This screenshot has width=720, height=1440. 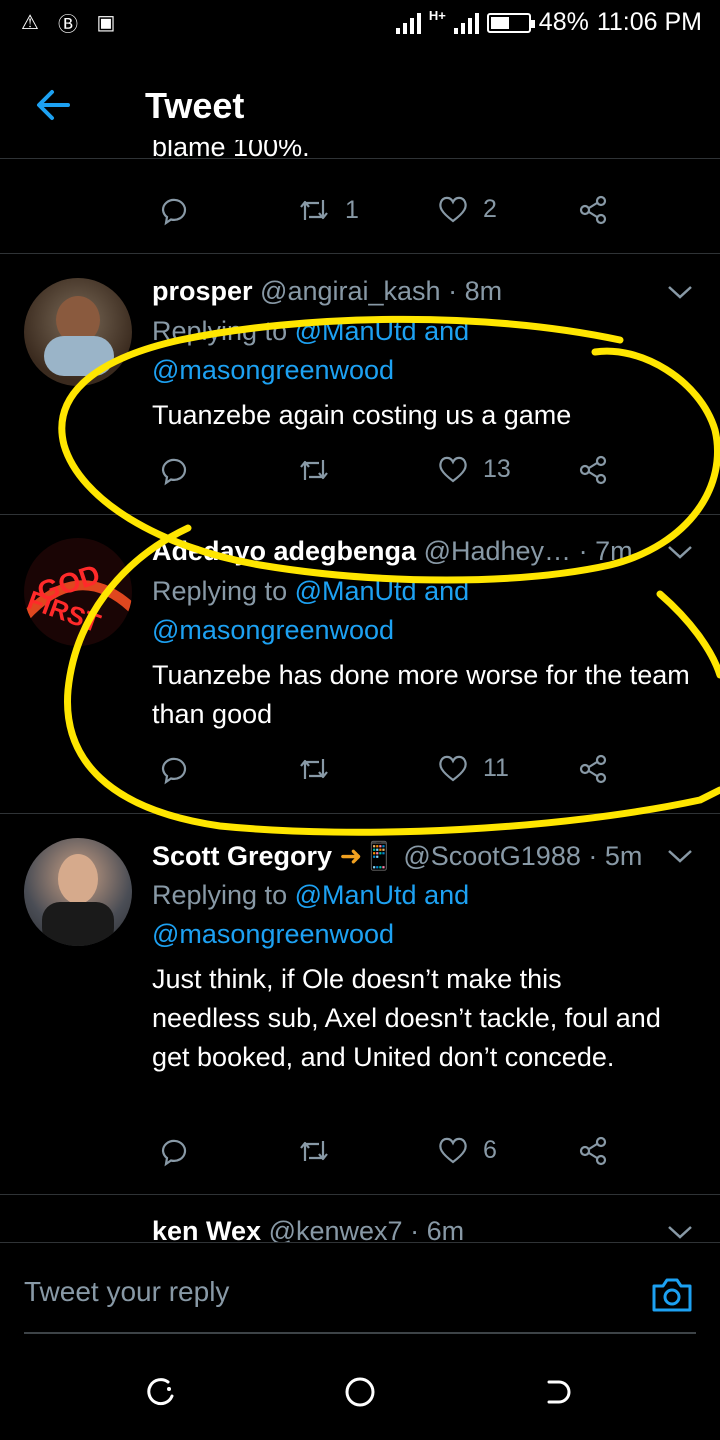 What do you see at coordinates (563, 22) in the screenshot?
I see `battery-percent: 48%` at bounding box center [563, 22].